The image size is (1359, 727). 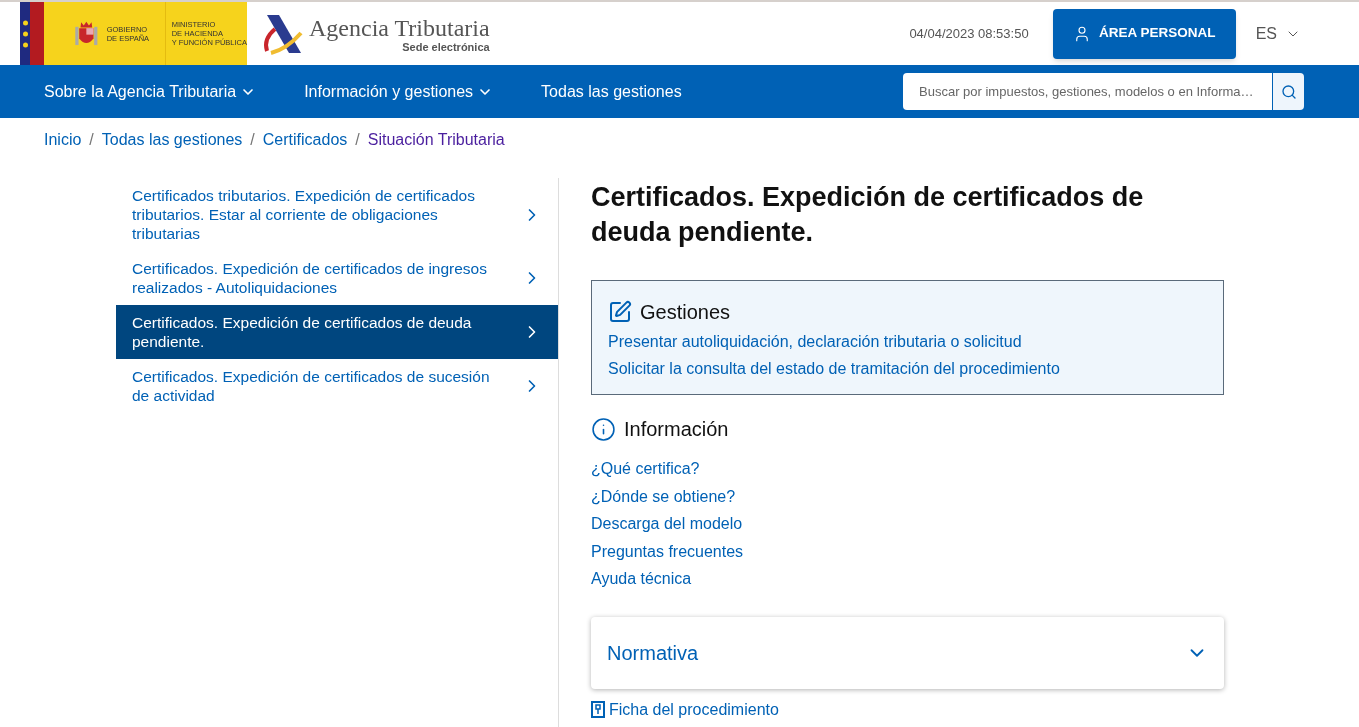 What do you see at coordinates (63, 139) in the screenshot?
I see `breadcrumb-link: Inicio` at bounding box center [63, 139].